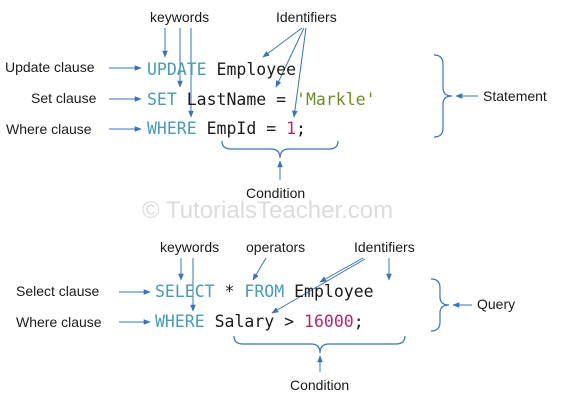 The width and height of the screenshot is (562, 404). What do you see at coordinates (291, 128) in the screenshot?
I see `number-literal: 1` at bounding box center [291, 128].